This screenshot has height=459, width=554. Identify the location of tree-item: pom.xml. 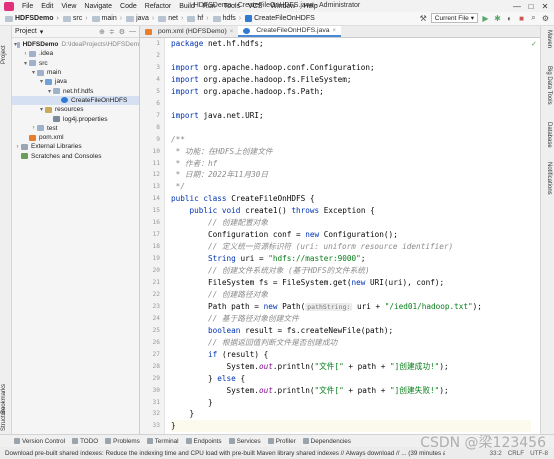
(75, 137).